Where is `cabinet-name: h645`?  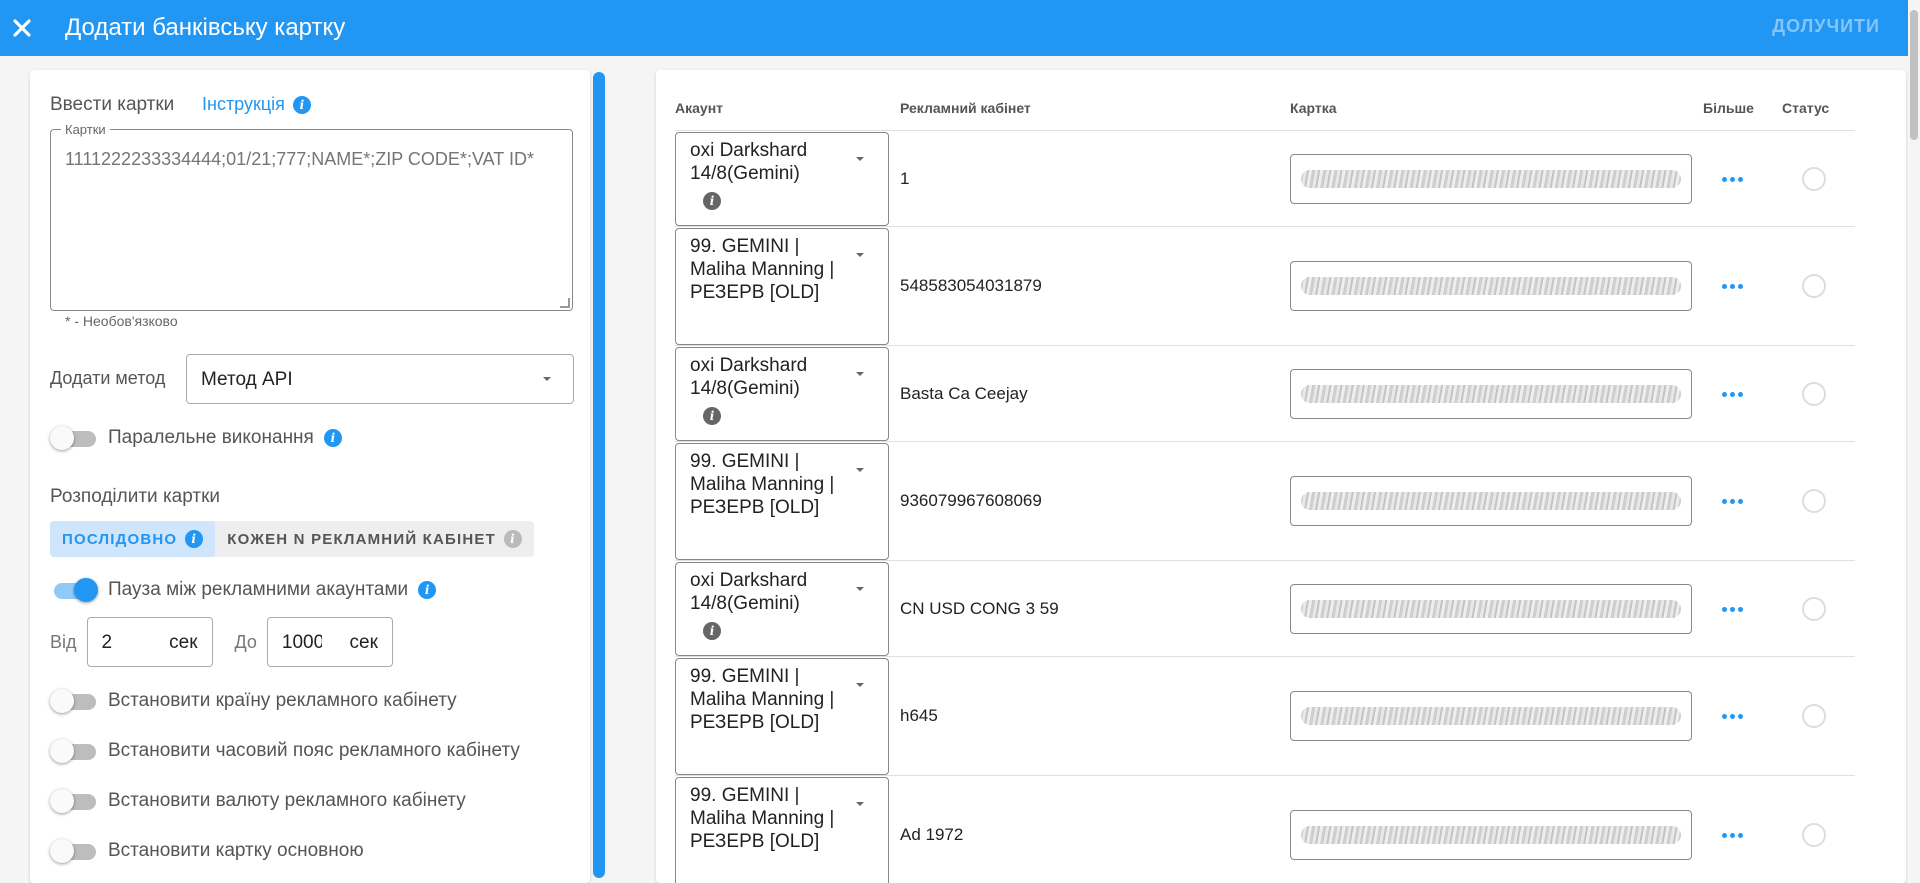 cabinet-name: h645 is located at coordinates (919, 715).